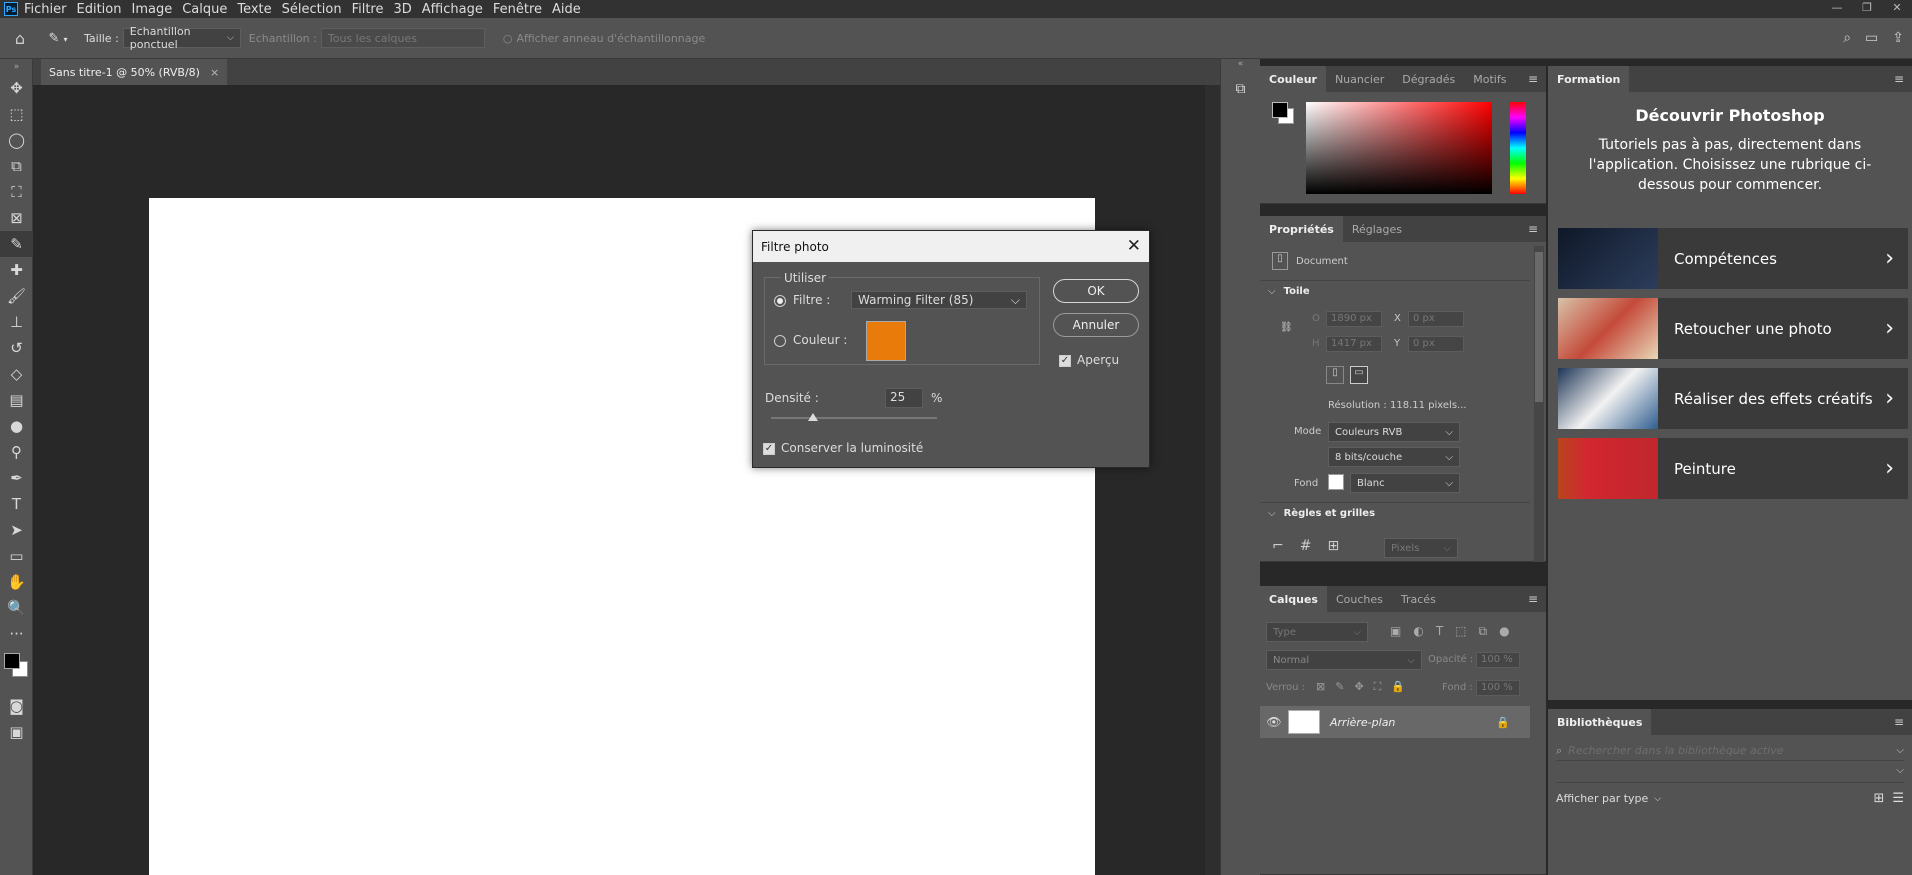 The width and height of the screenshot is (1912, 875). Describe the element at coordinates (58, 38) in the screenshot. I see `eyedropper-preset-icon: ✎ ▾` at that location.